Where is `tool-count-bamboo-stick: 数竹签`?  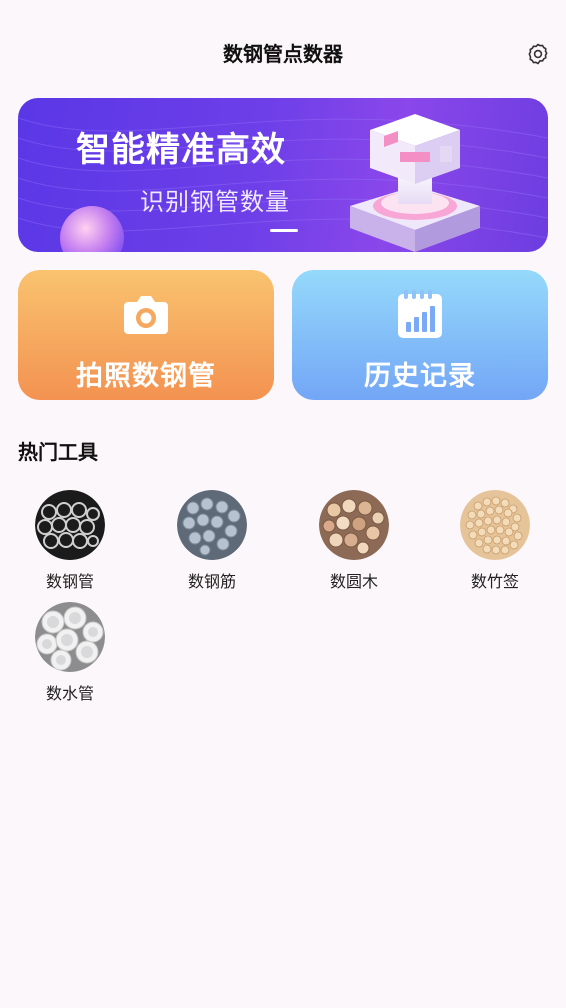
tool-count-bamboo-stick: 数竹签 is located at coordinates (495, 541).